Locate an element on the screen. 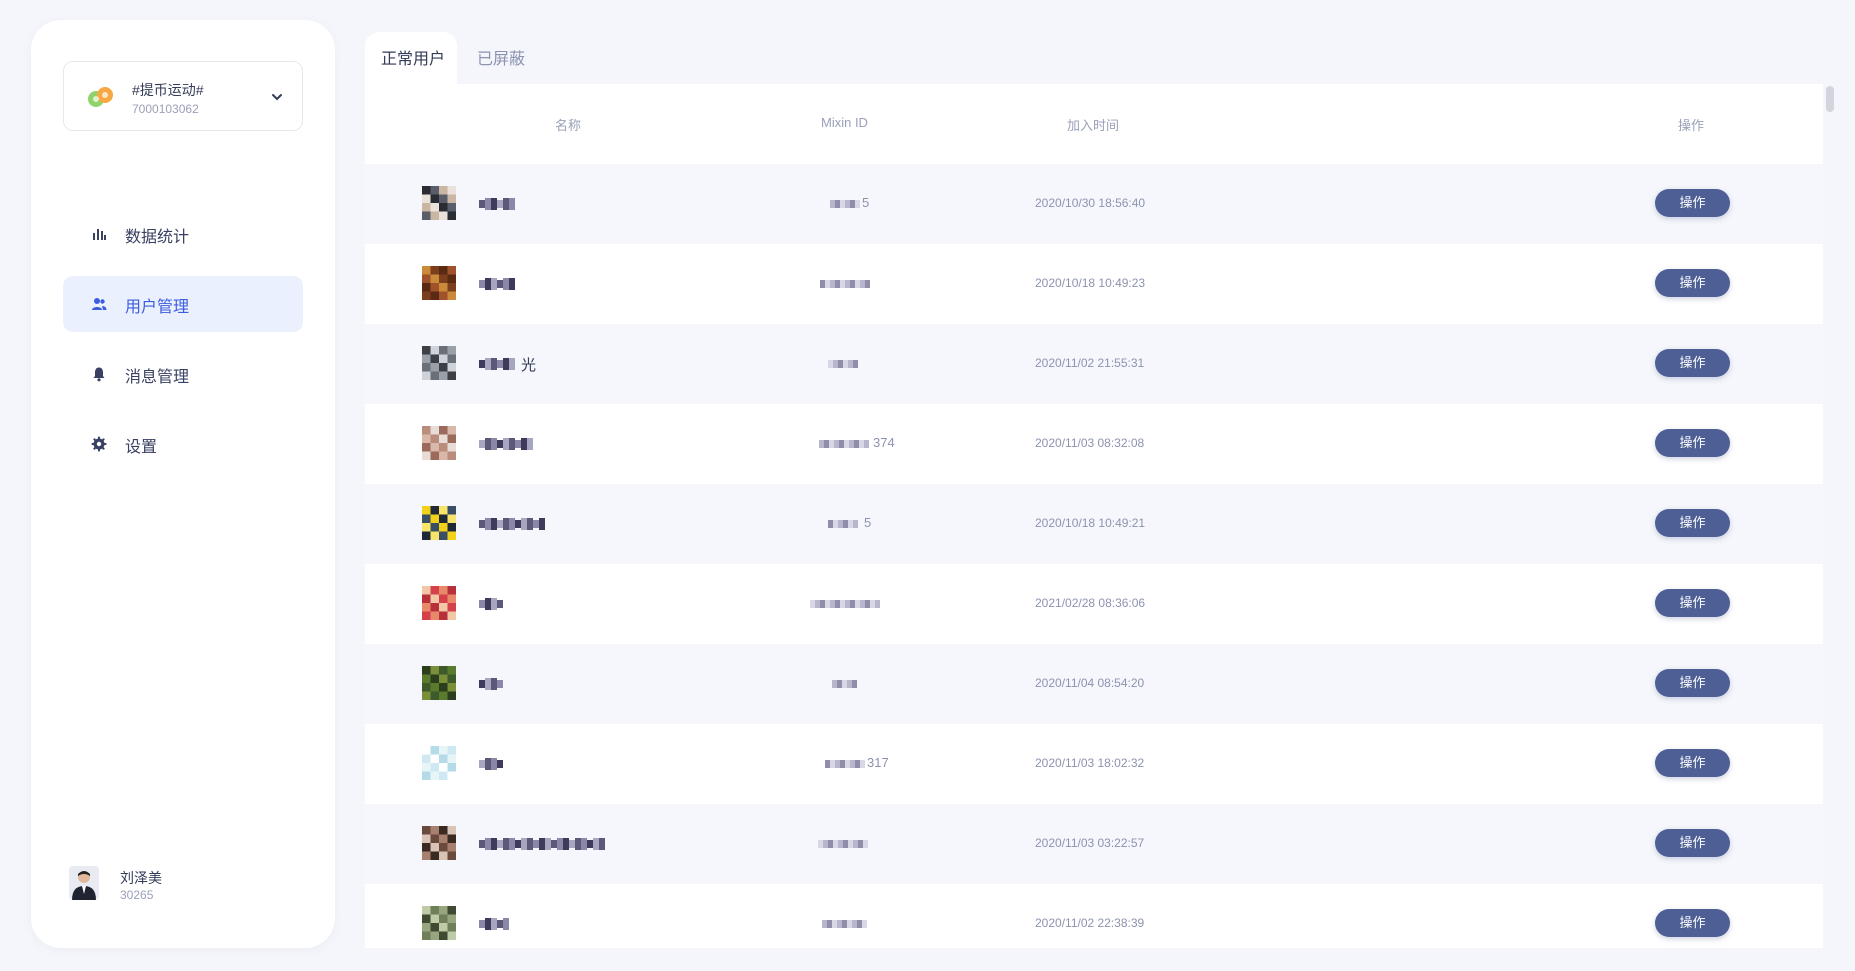  chevron-down-icon is located at coordinates (277, 97).